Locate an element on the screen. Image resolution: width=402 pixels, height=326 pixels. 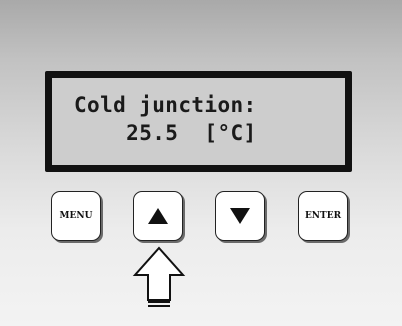
triangle-down-icon is located at coordinates (240, 216).